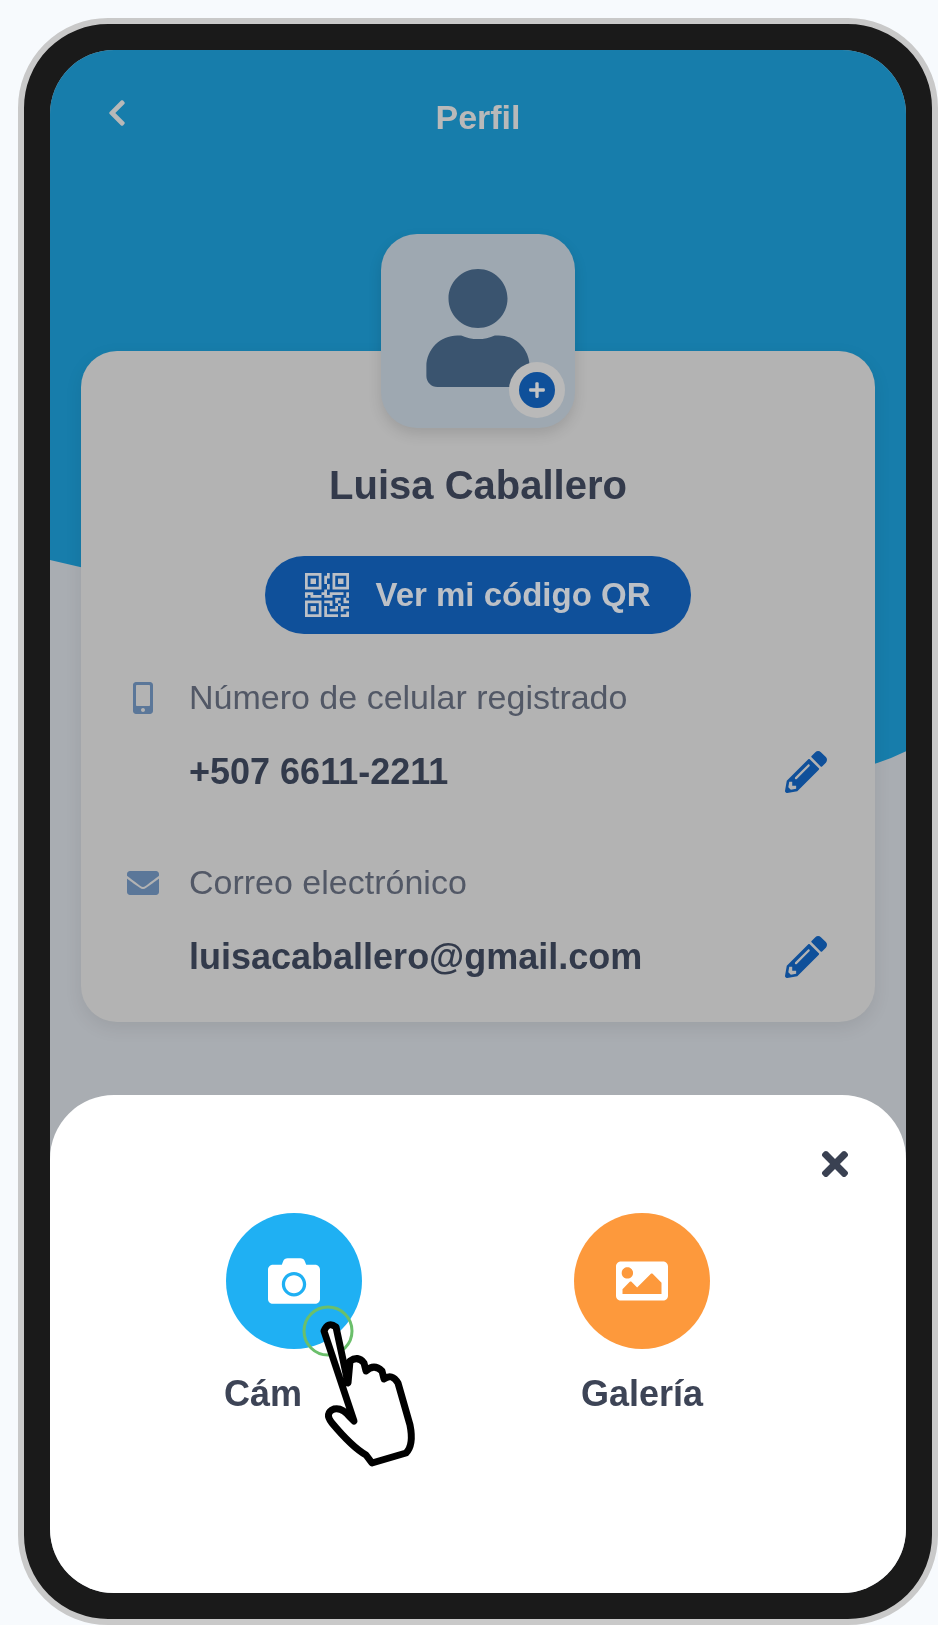 The height and width of the screenshot is (1625, 938). Describe the element at coordinates (478, 595) in the screenshot. I see `qr-code-button: Ver mi código QR` at that location.